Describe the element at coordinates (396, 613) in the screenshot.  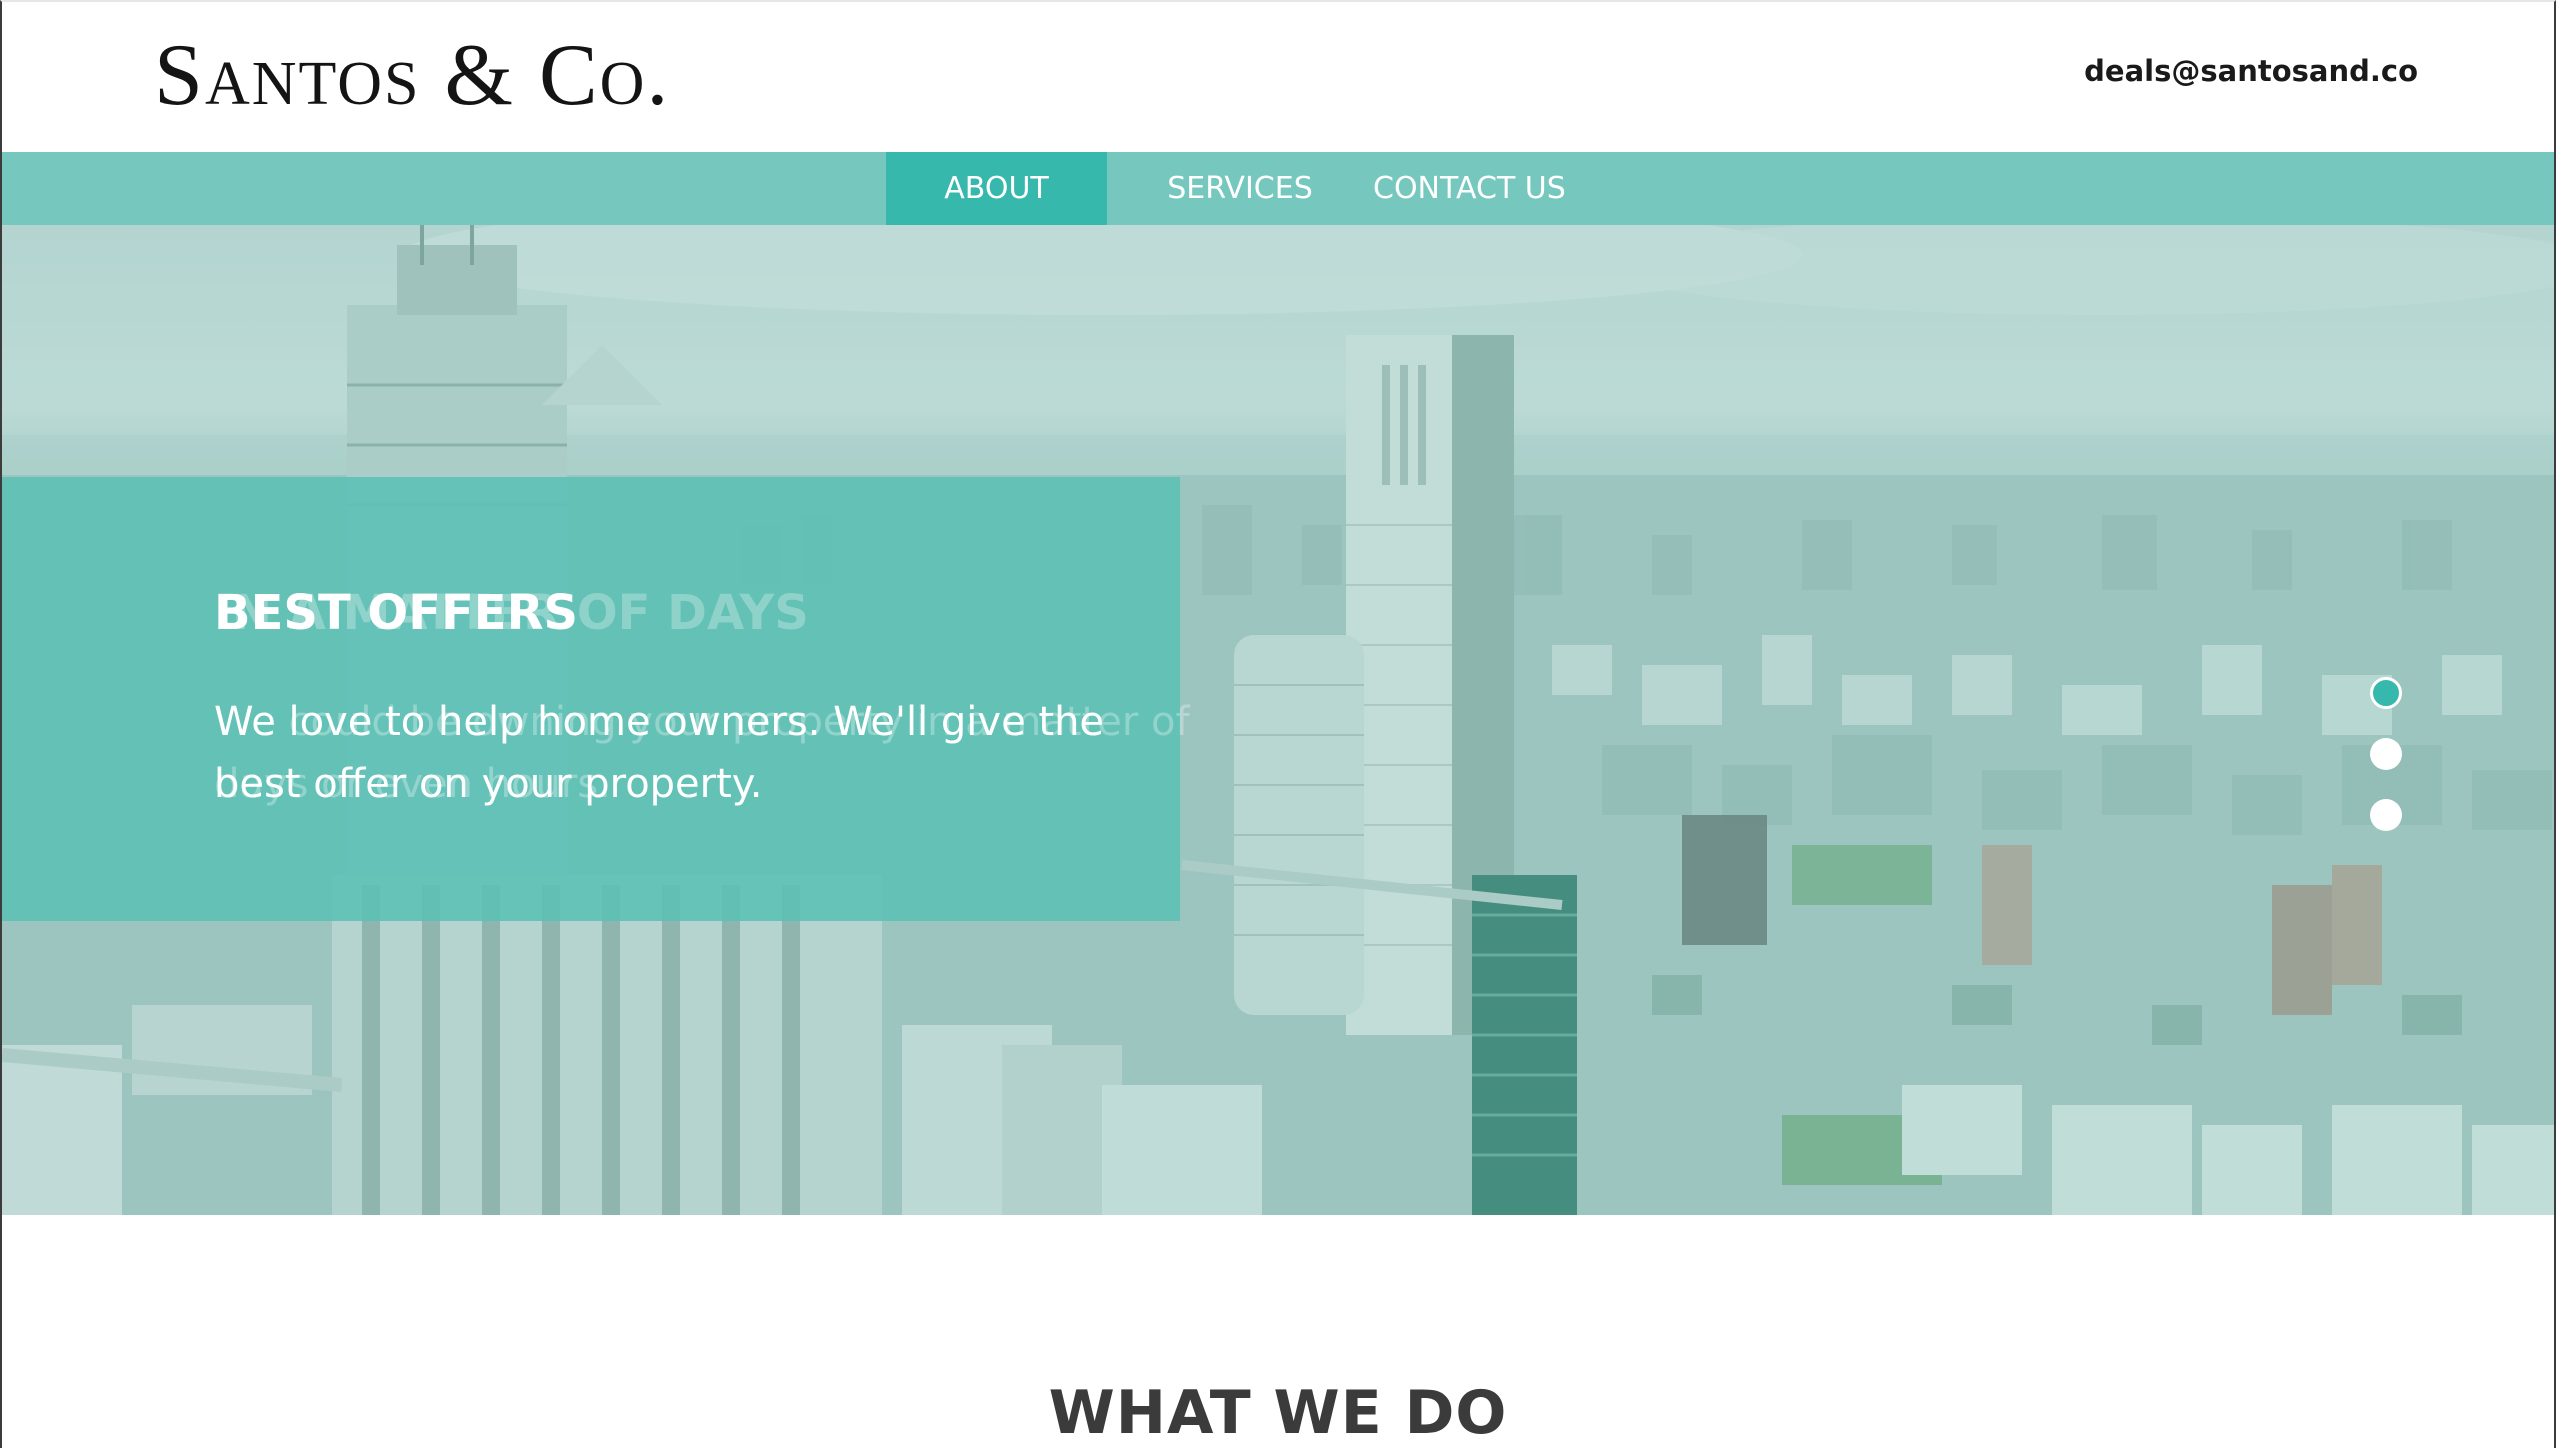
I see `slide-title: BEST OFFERS` at that location.